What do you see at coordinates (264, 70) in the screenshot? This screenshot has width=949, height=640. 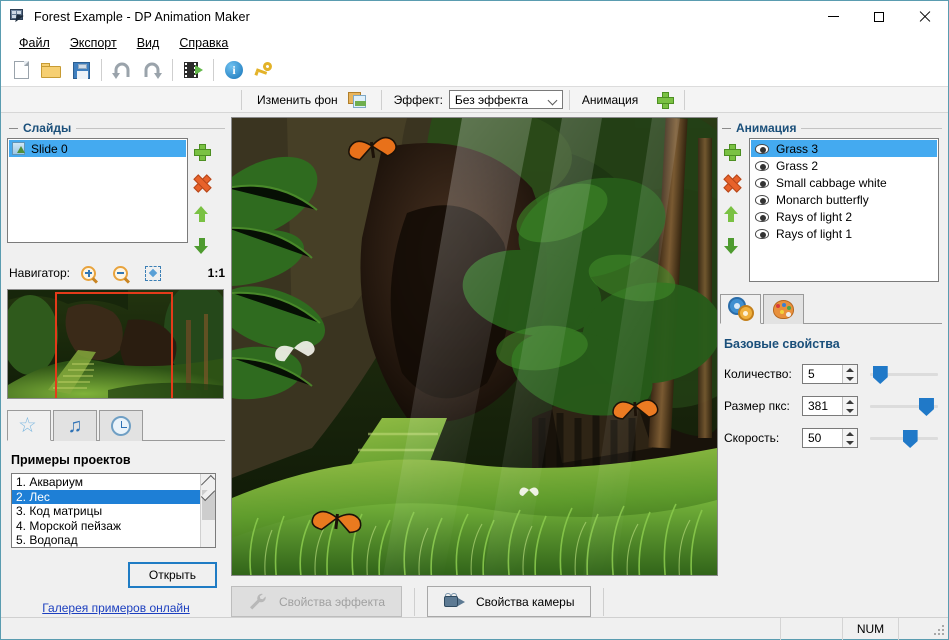 I see `registration-key-button` at bounding box center [264, 70].